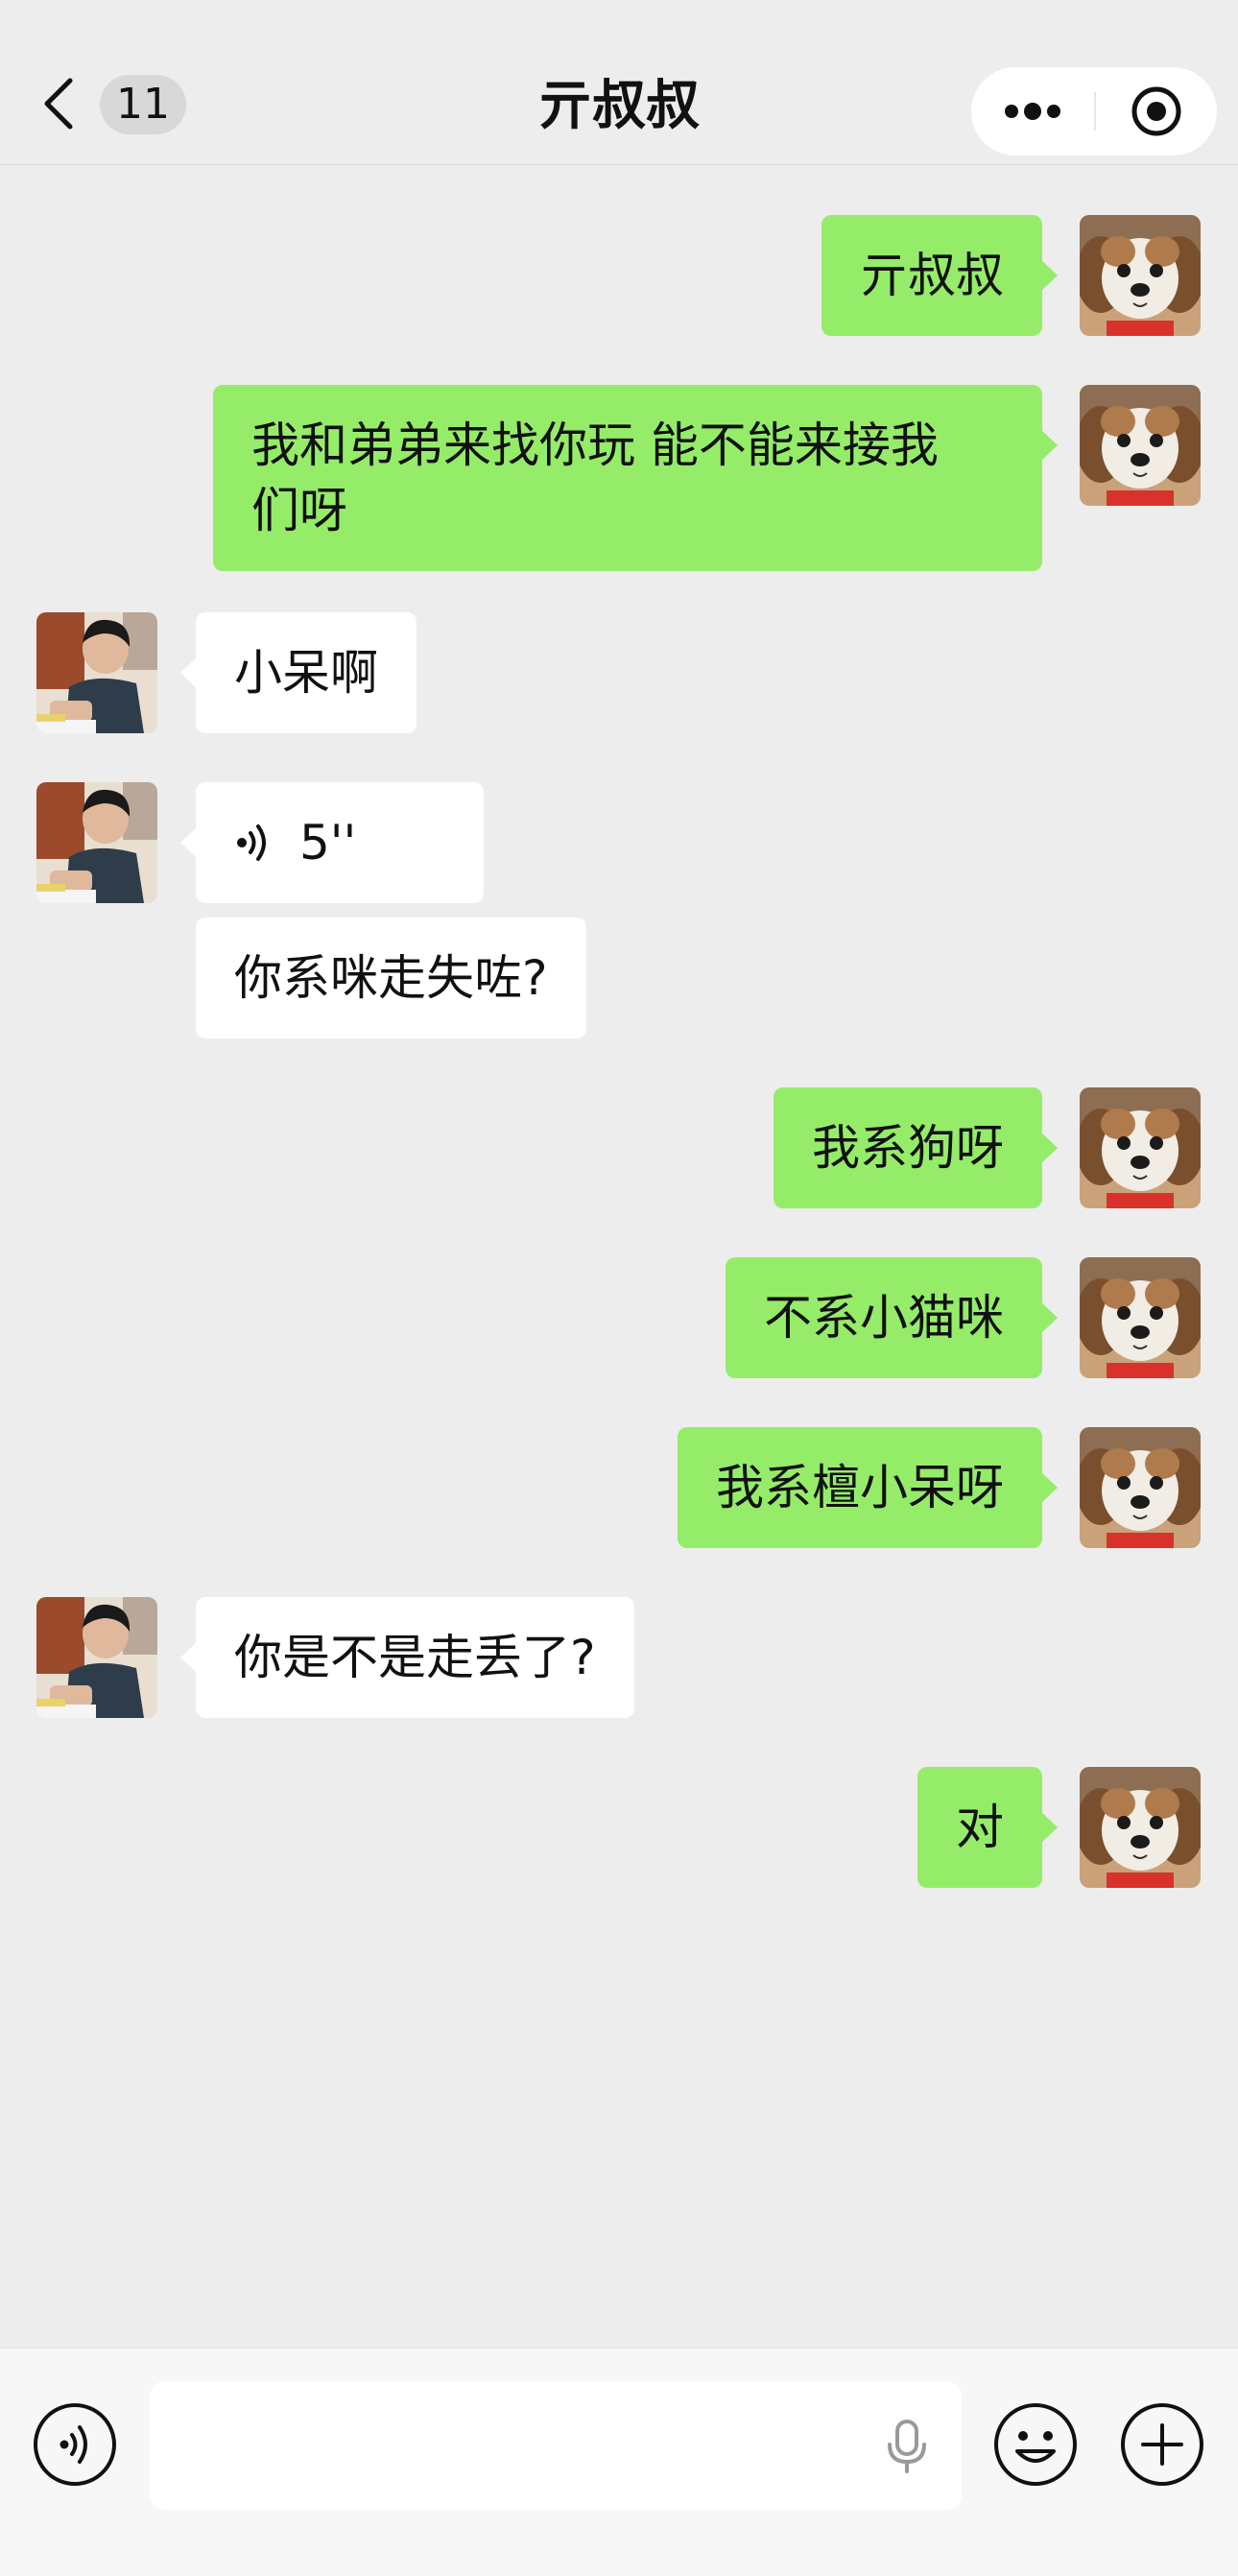  What do you see at coordinates (298, 672) in the screenshot?
I see `message-bubble: 小呆啊` at bounding box center [298, 672].